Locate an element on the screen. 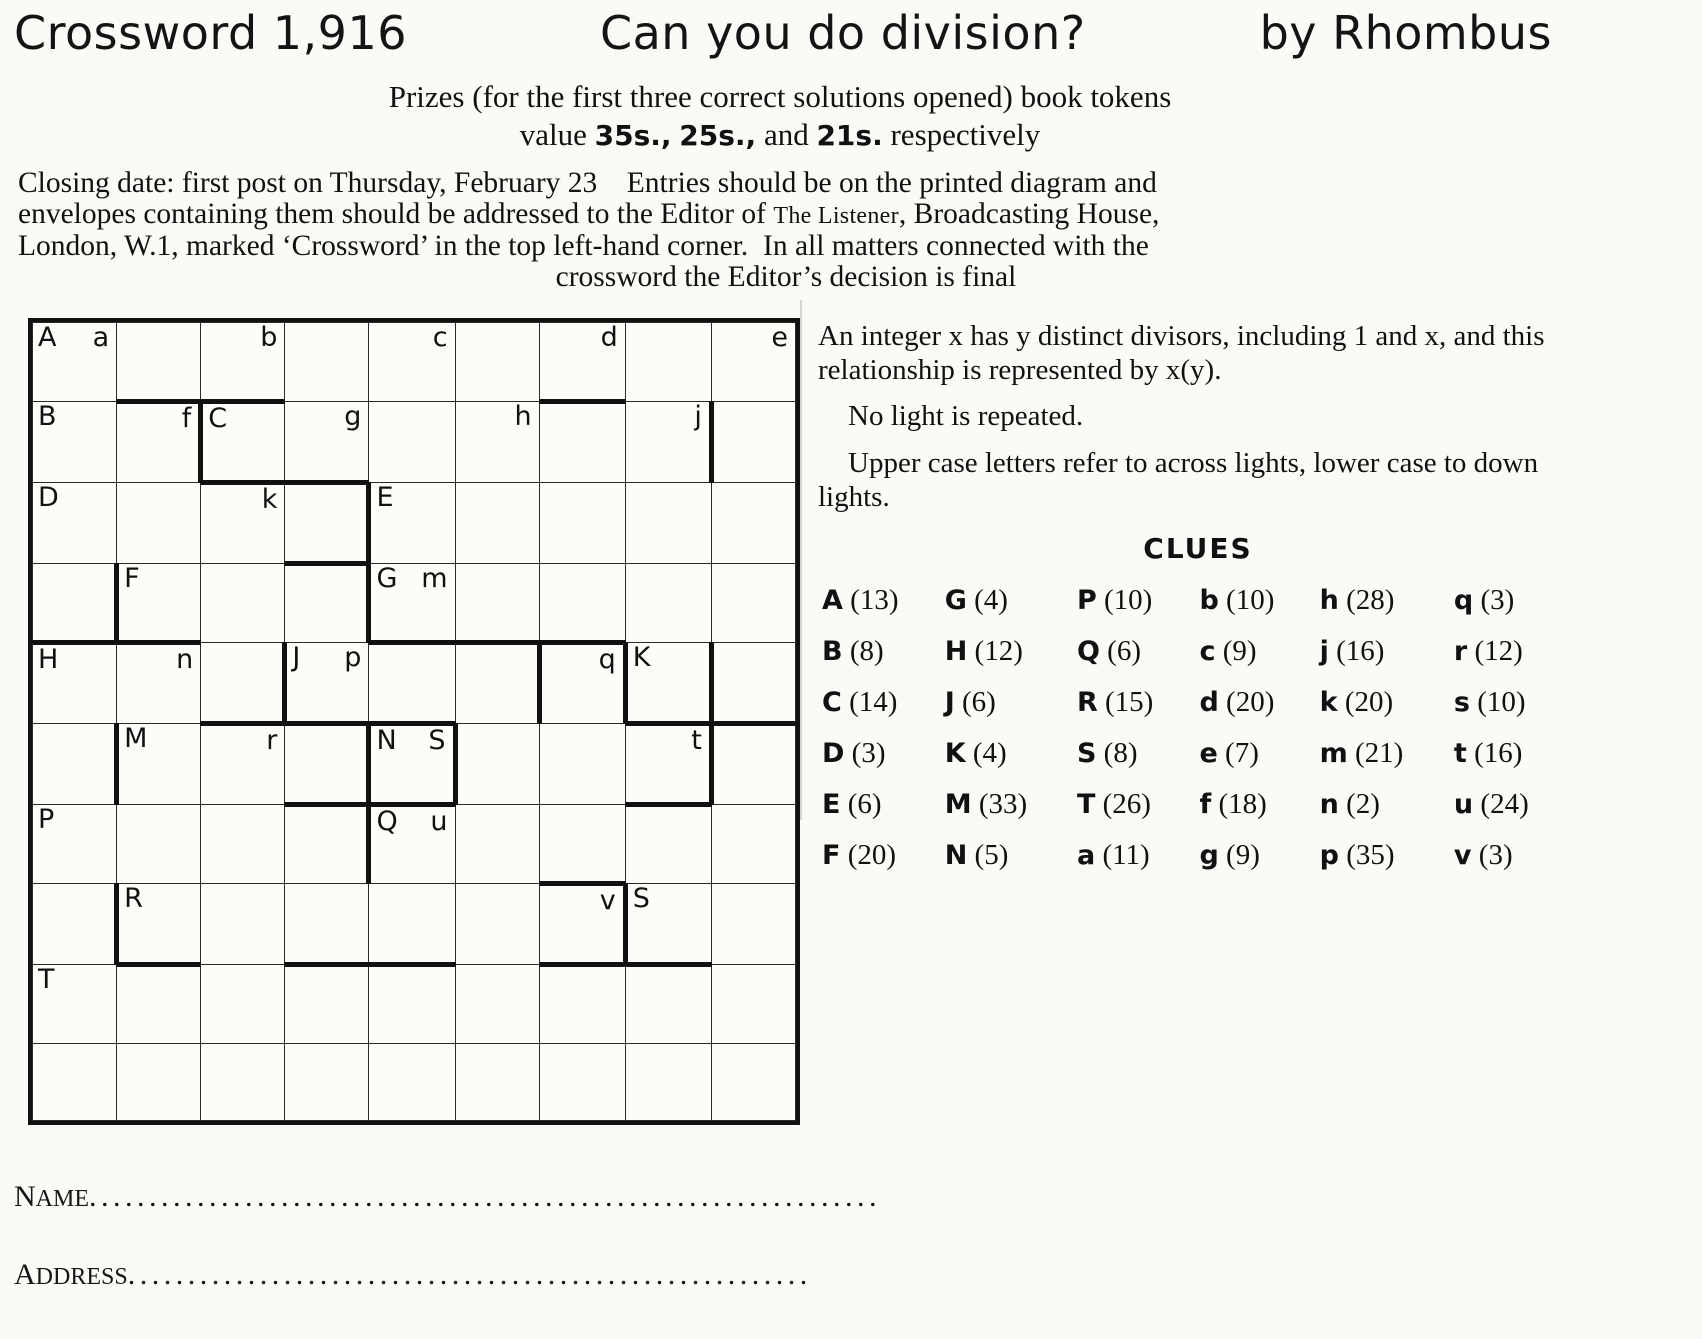 Image resolution: width=1702 pixels, height=1339 pixels. grid-cell: j is located at coordinates (669, 442).